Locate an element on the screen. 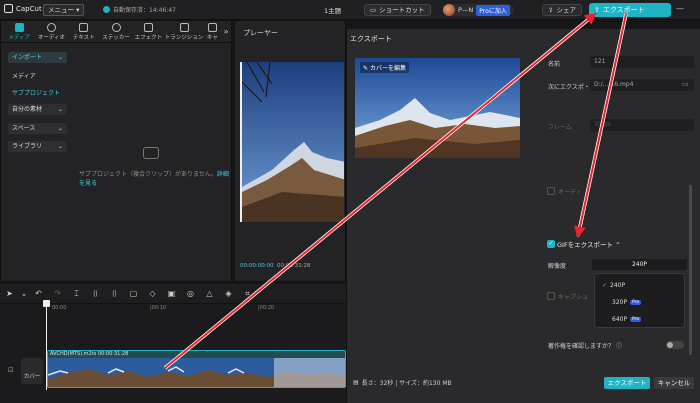 This screenshot has width=700, height=403. tab-label: トランジション is located at coordinates (184, 38).